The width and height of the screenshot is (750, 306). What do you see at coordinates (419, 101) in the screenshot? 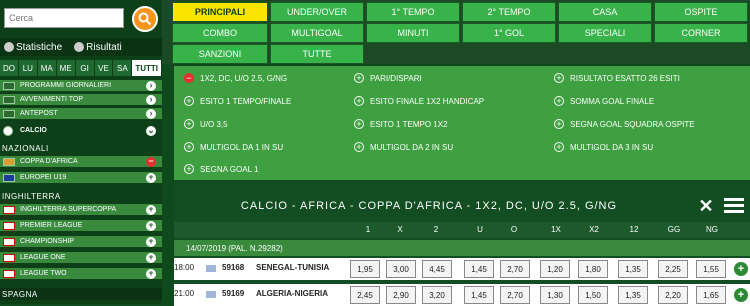
I see `market-option: + ESITO FINALE 1X2 HANDICAP` at bounding box center [419, 101].